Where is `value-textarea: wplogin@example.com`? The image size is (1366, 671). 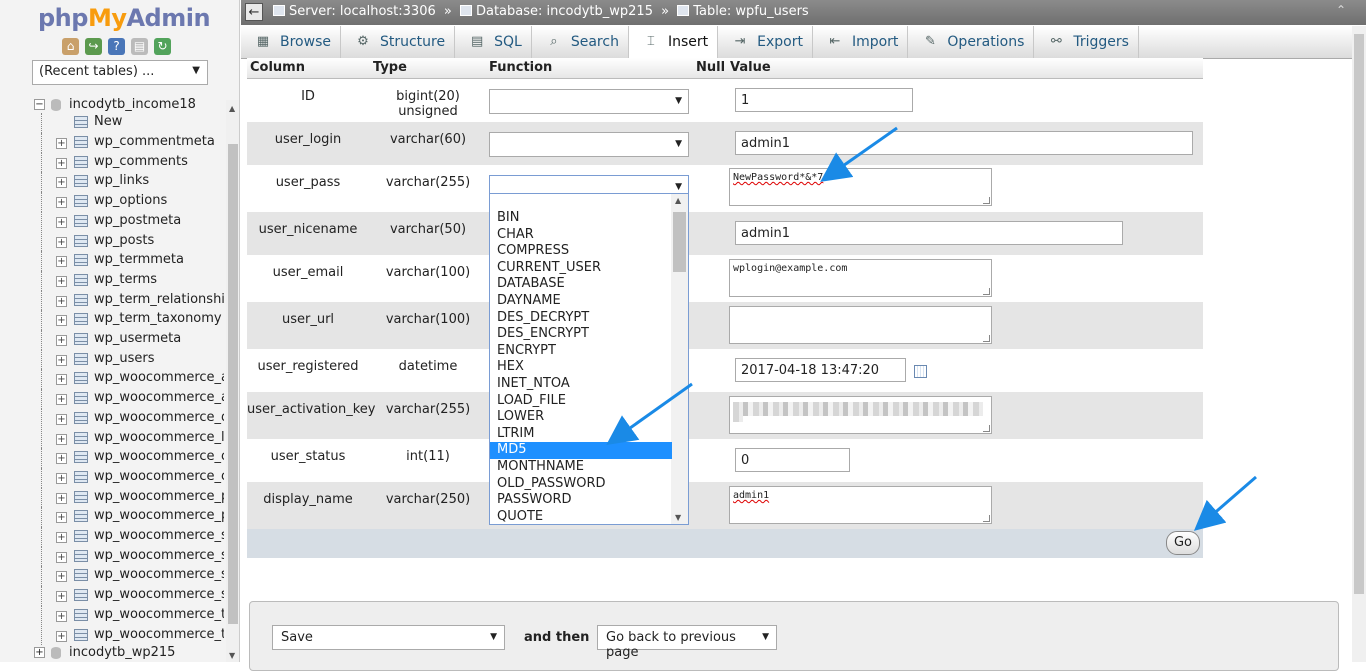
value-textarea: wplogin@example.com is located at coordinates (860, 278).